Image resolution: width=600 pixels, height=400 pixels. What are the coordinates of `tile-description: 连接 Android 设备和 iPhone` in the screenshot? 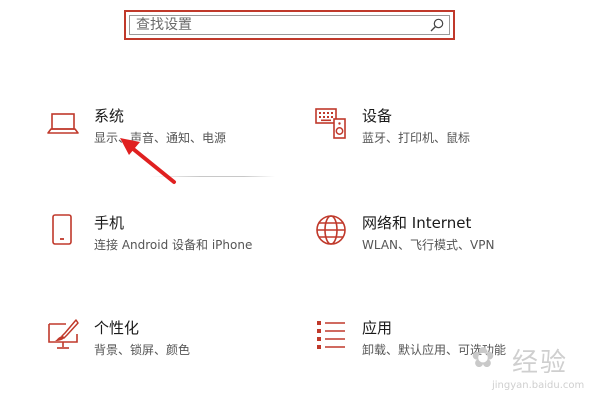 It's located at (173, 245).